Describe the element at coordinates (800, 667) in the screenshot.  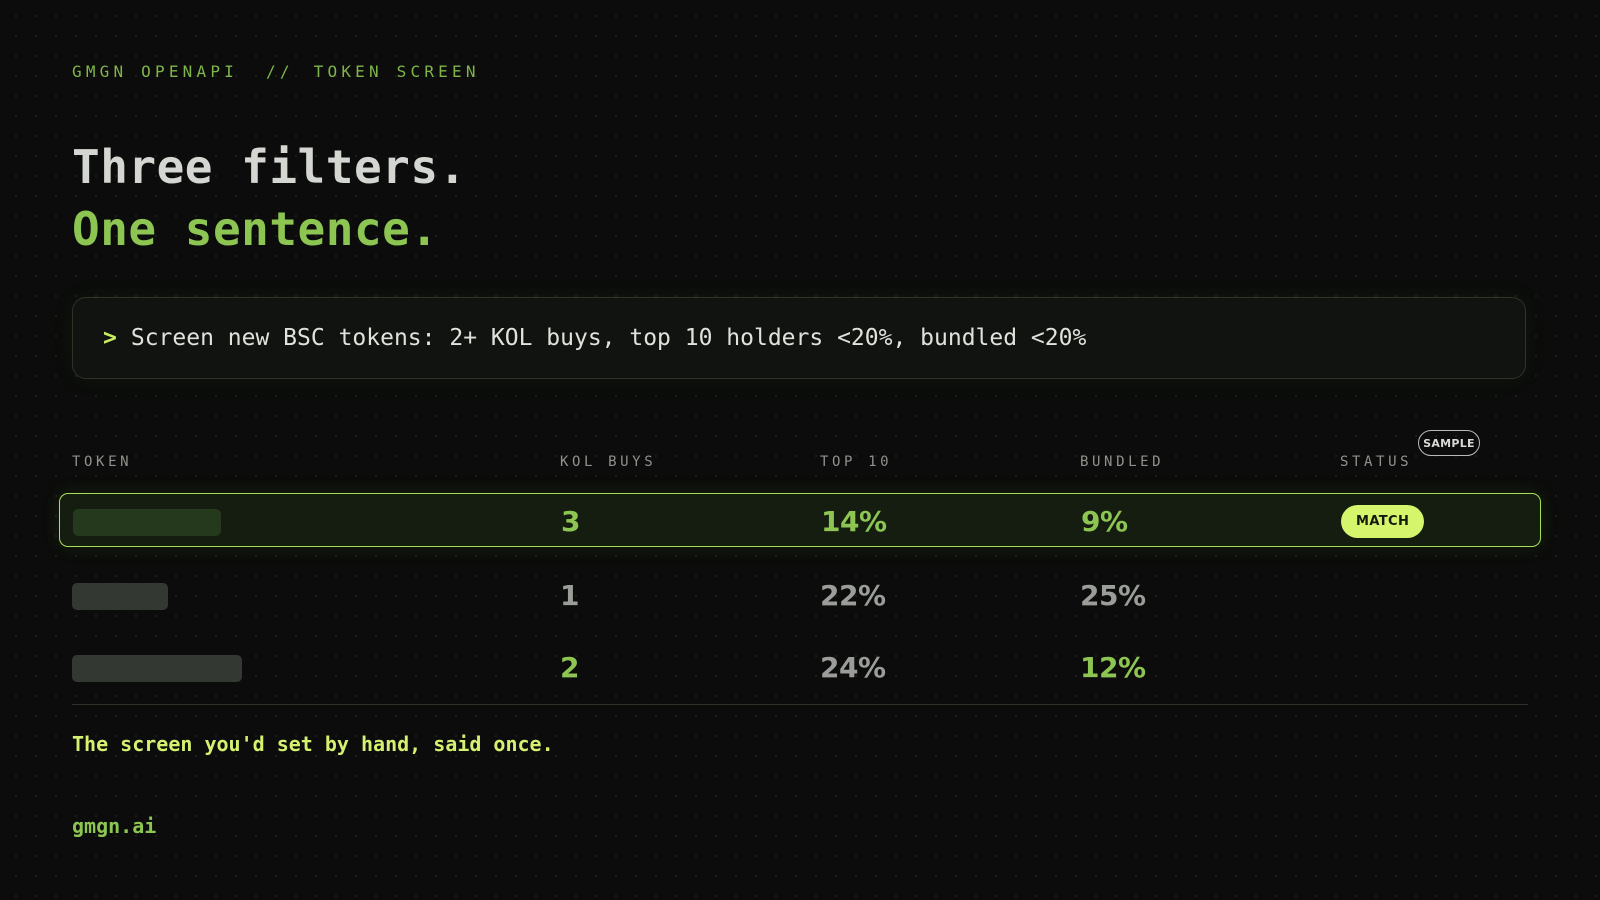
I see `table-row: 2 24% 12%` at that location.